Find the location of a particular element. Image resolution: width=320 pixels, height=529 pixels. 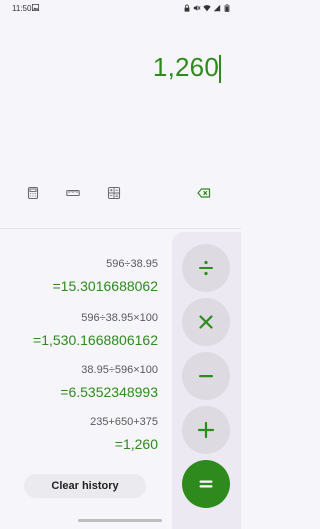

plus-button is located at coordinates (206, 430).